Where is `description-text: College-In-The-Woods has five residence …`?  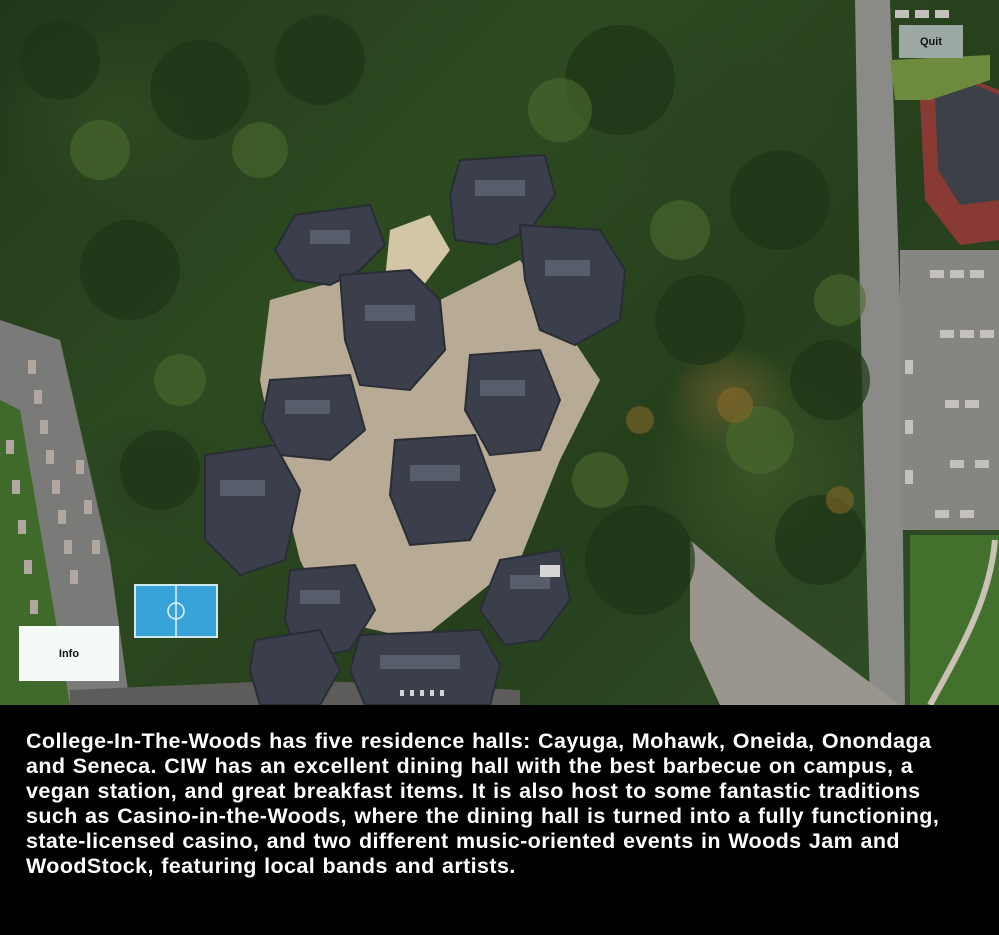
description-text: College-In-The-Woods has five residence … is located at coordinates (483, 803).